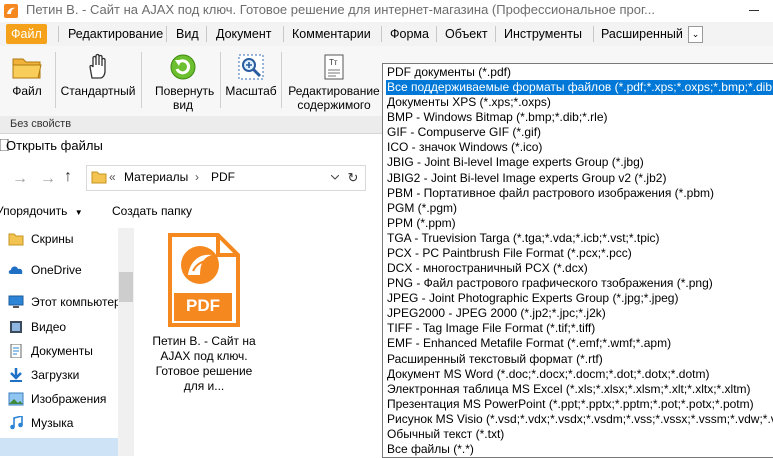 The height and width of the screenshot is (458, 773). What do you see at coordinates (185, 98) in the screenshot?
I see `ribbon-label: Повернуть вид` at bounding box center [185, 98].